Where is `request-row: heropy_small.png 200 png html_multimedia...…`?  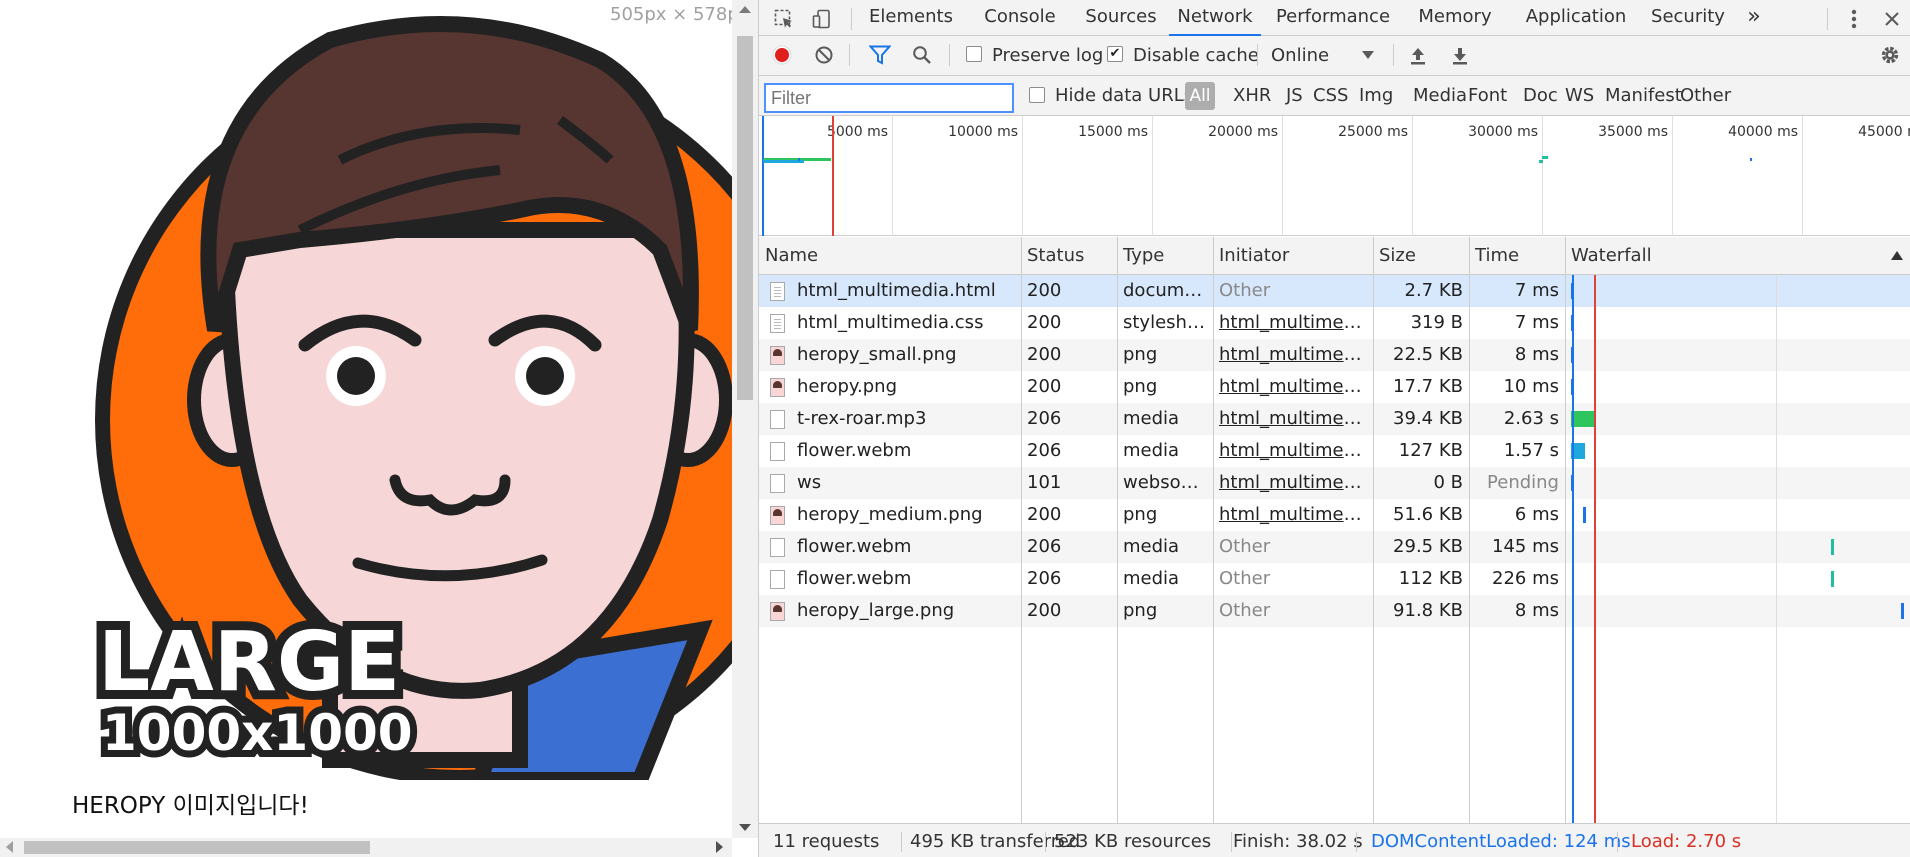 request-row: heropy_small.png 200 png html_multimedia...… is located at coordinates (1334, 355).